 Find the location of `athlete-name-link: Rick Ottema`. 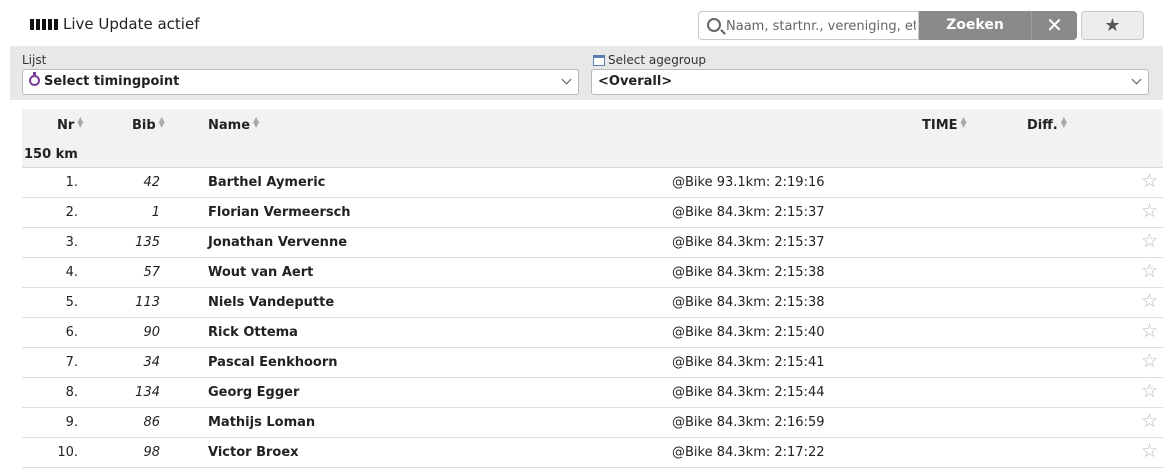

athlete-name-link: Rick Ottema is located at coordinates (253, 332).